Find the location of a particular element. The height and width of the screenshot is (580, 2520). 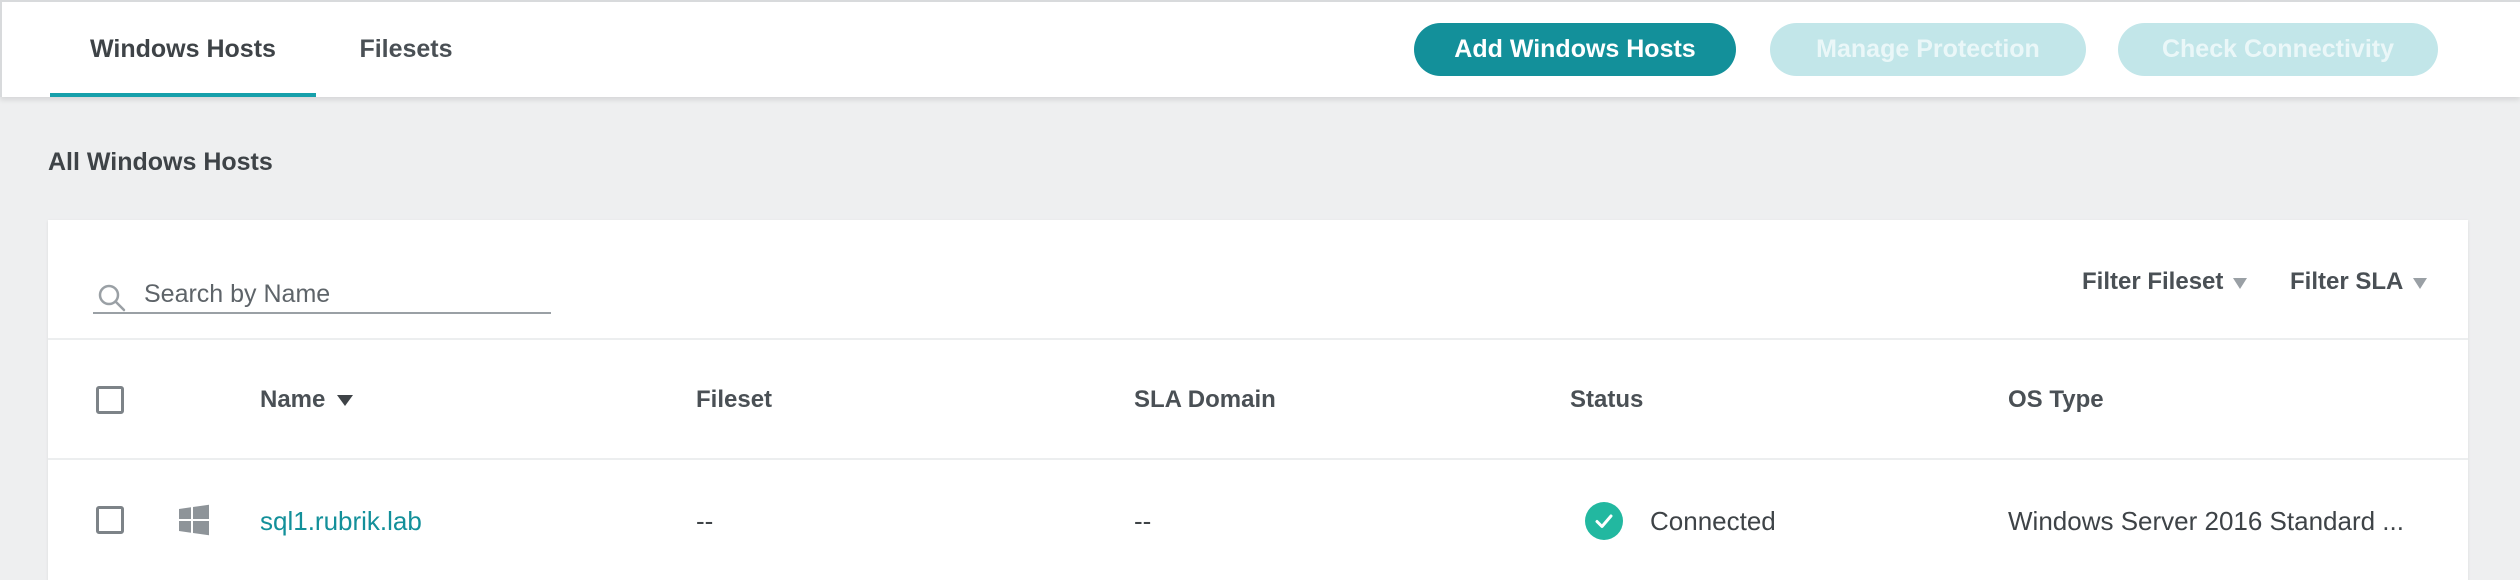

column-os-type-label: OS Type is located at coordinates (2056, 399).